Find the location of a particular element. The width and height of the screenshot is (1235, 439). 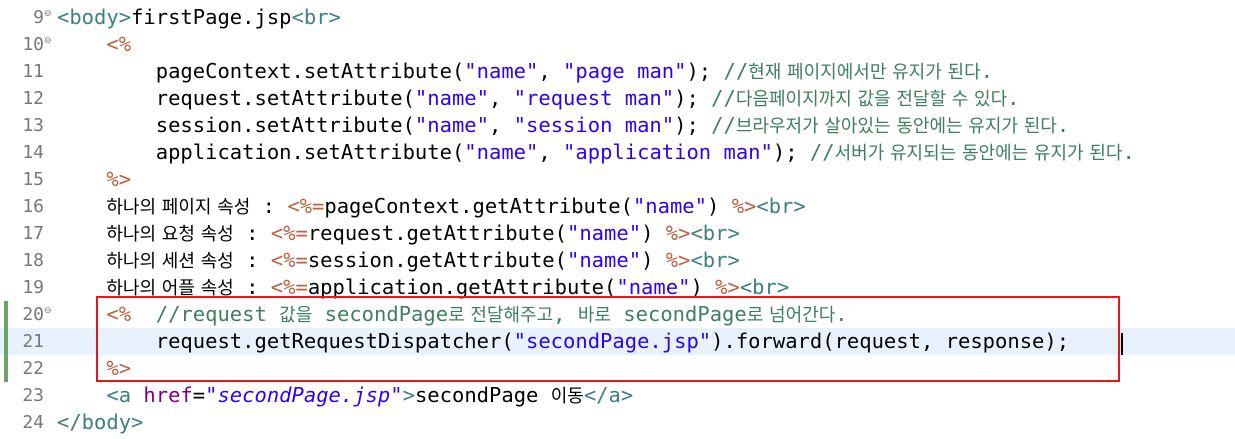

line-number: 11 is located at coordinates (33, 71).